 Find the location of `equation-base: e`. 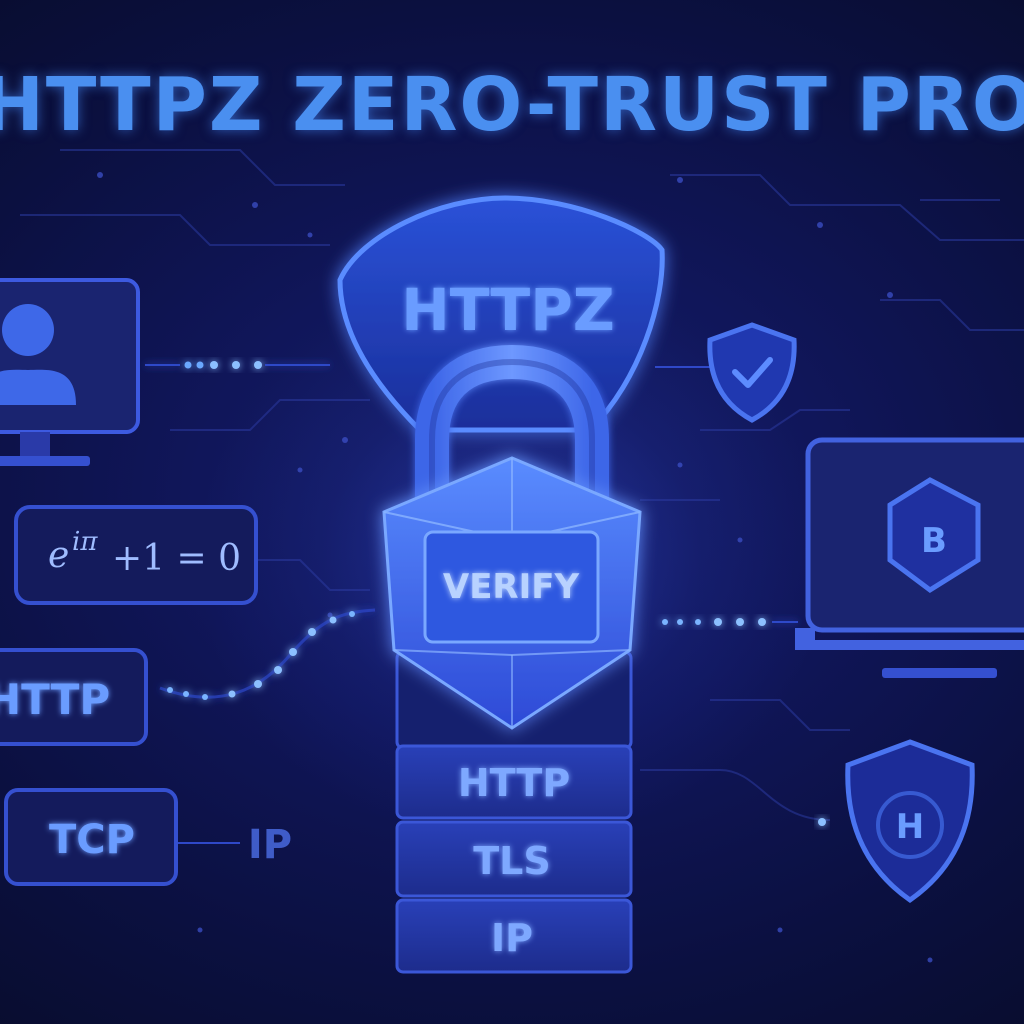

equation-base: e is located at coordinates (58, 555).